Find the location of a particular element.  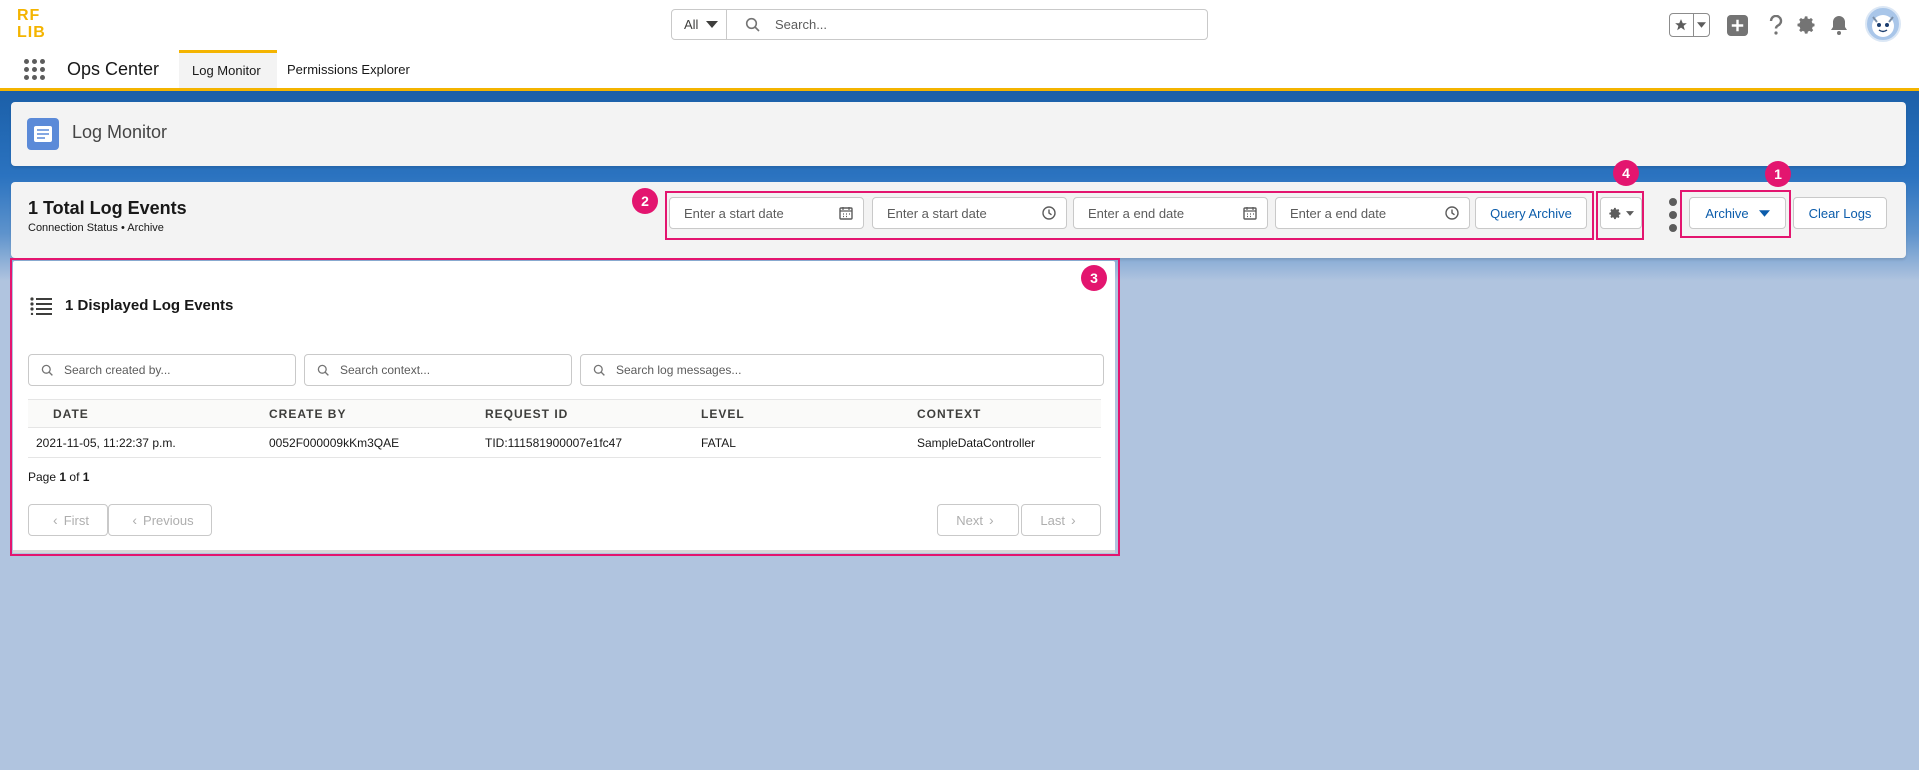

clear-logs-label: Clear Logs is located at coordinates (1840, 213).